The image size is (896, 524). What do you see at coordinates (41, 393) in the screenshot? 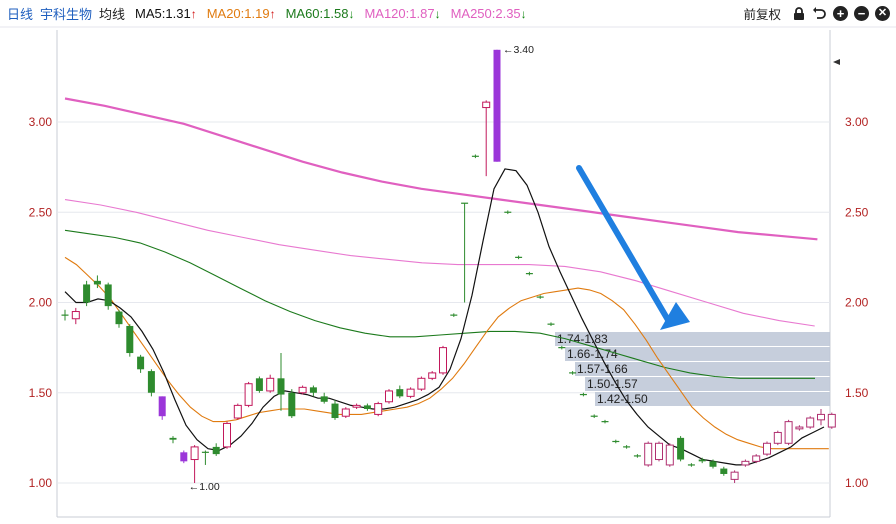
I see `y-tick-label-left: 1.50` at bounding box center [41, 393].